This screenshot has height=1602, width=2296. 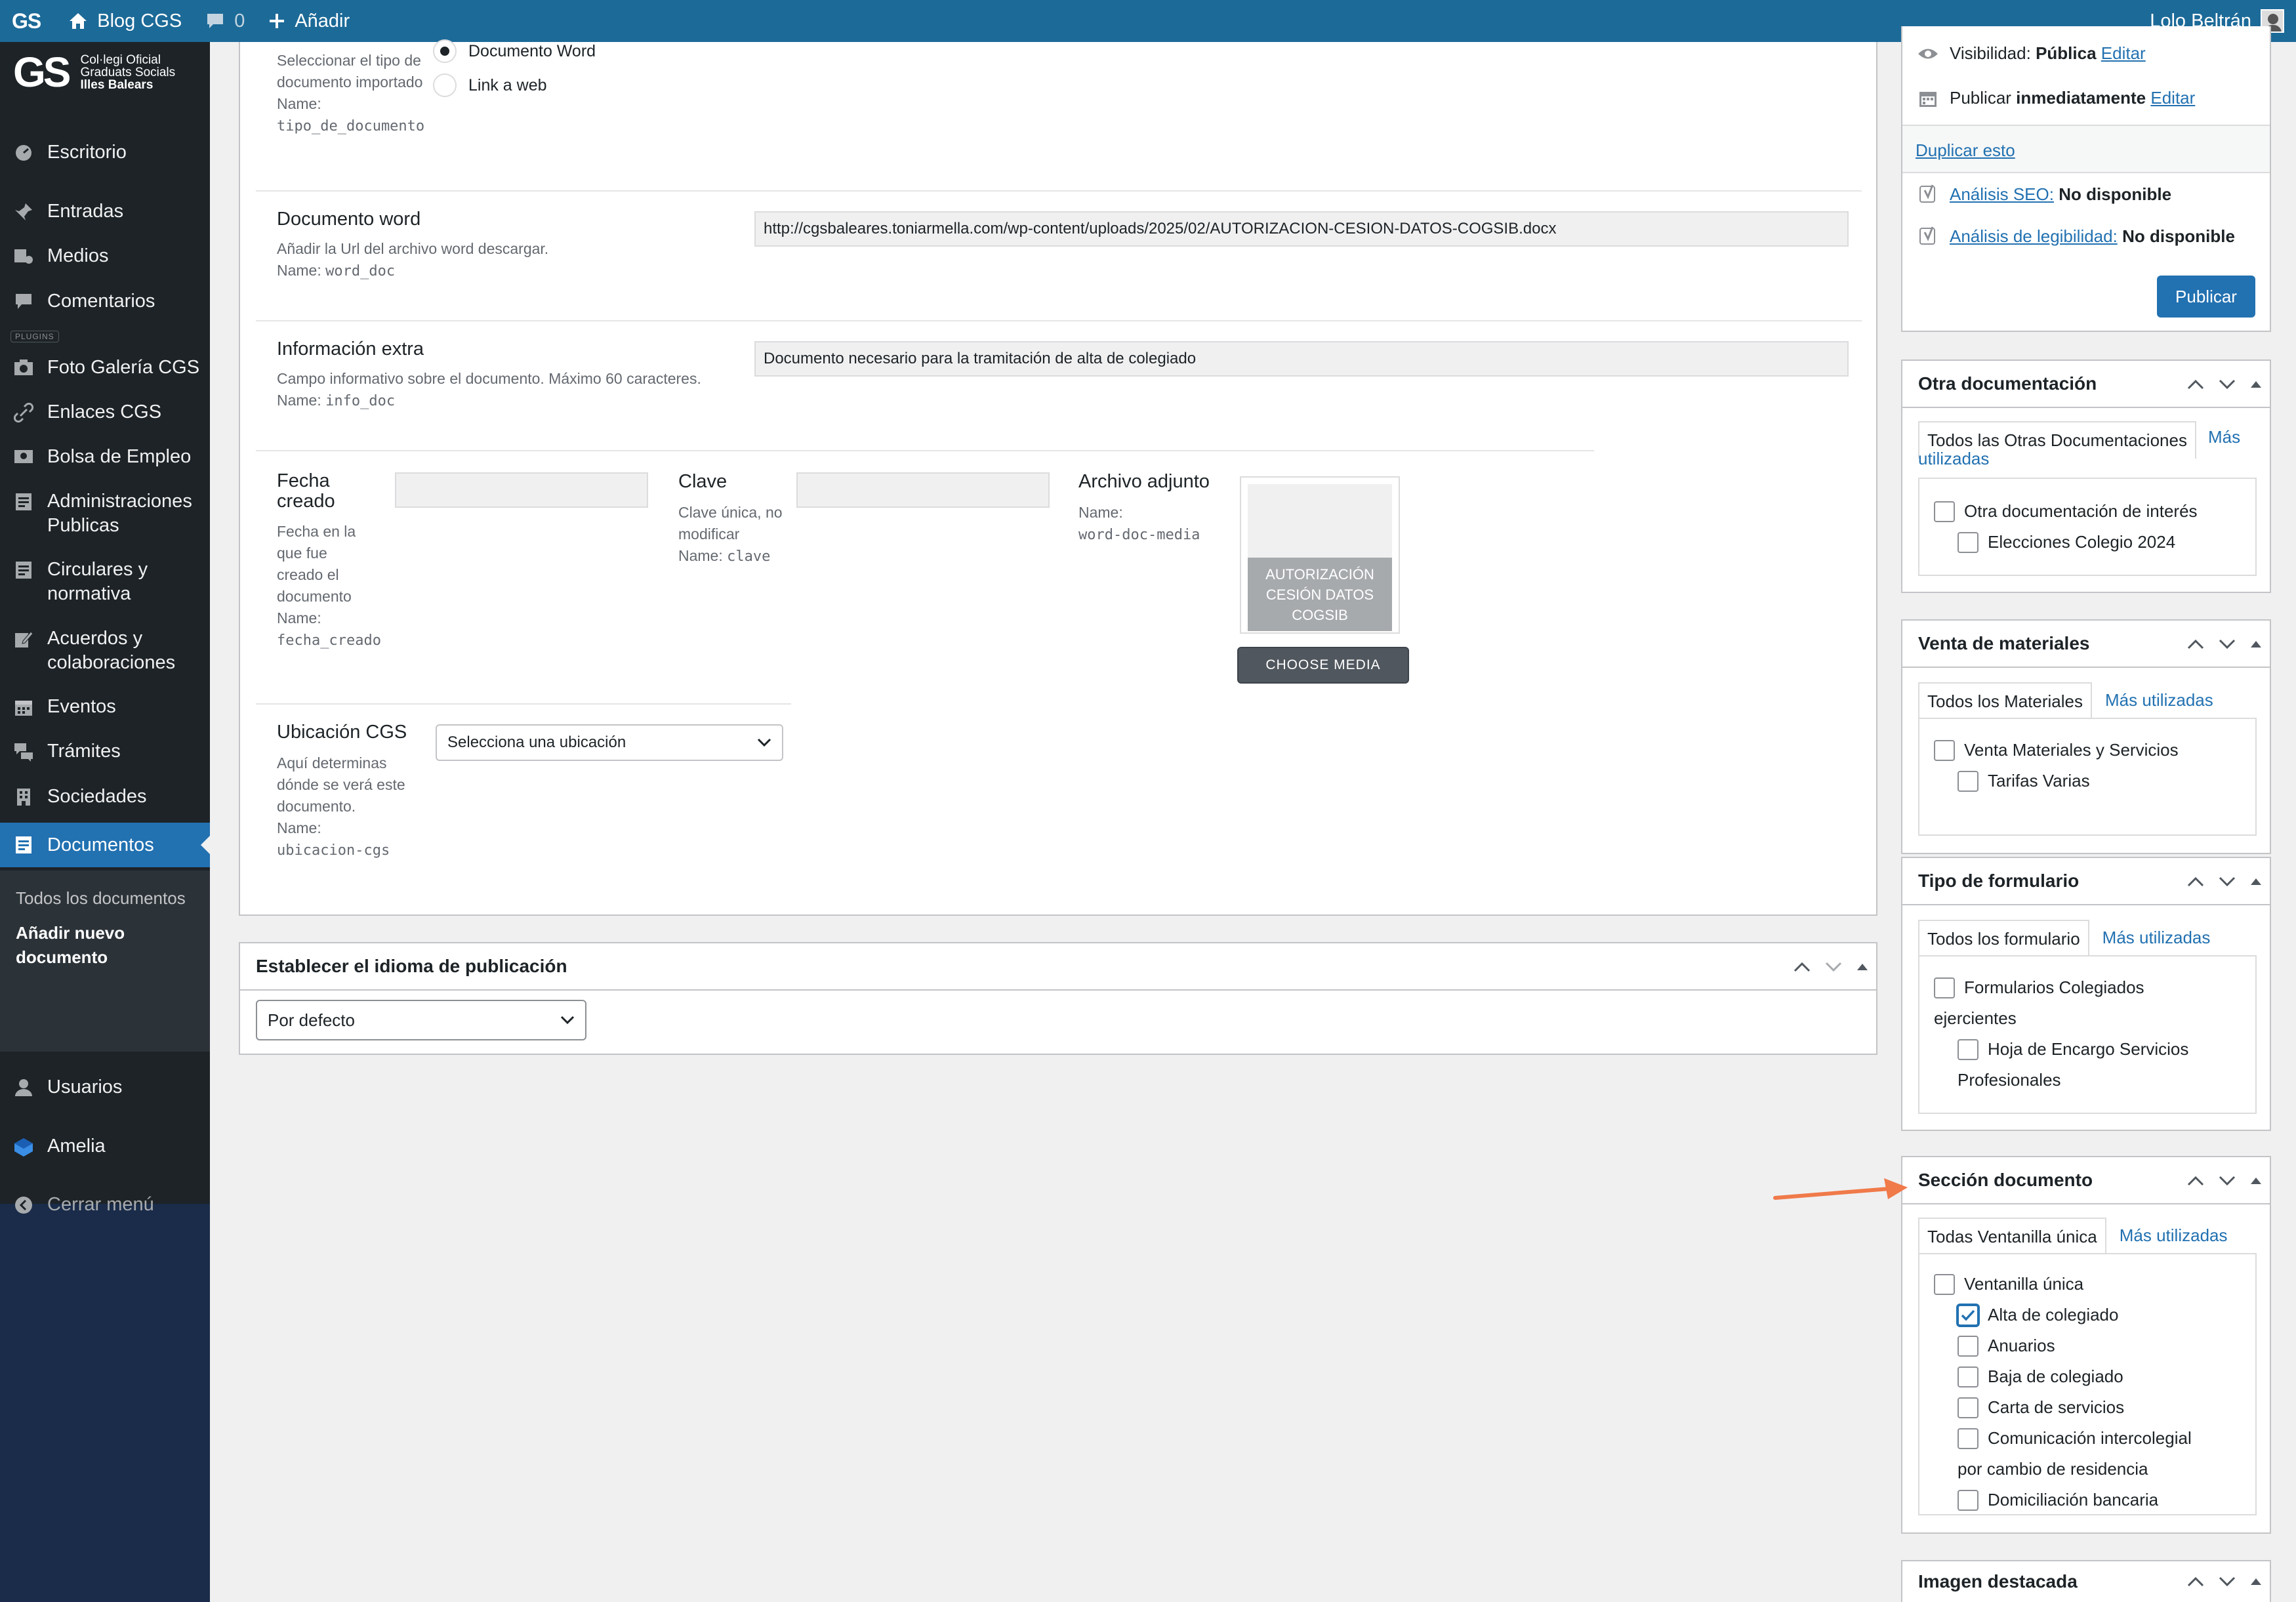 I want to click on readability-analysis-link: Análisis de legibilidad:, so click(x=2034, y=237).